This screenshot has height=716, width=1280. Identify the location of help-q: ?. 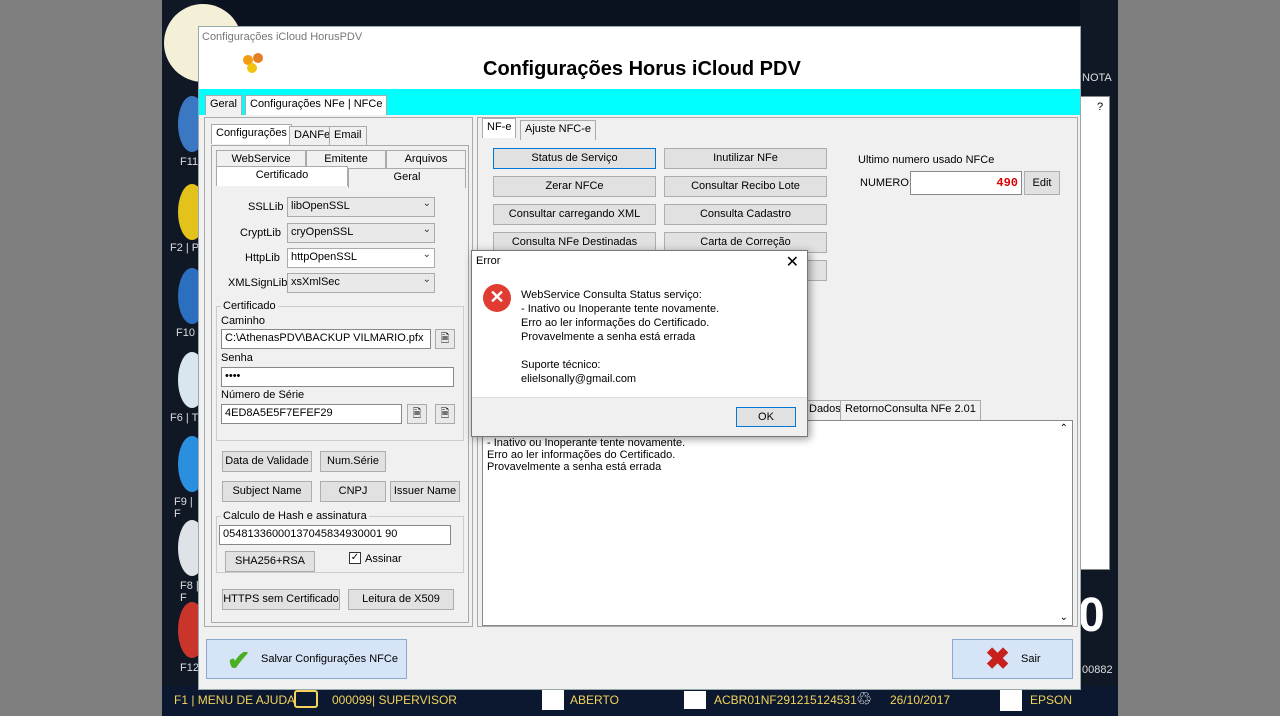
(1100, 107).